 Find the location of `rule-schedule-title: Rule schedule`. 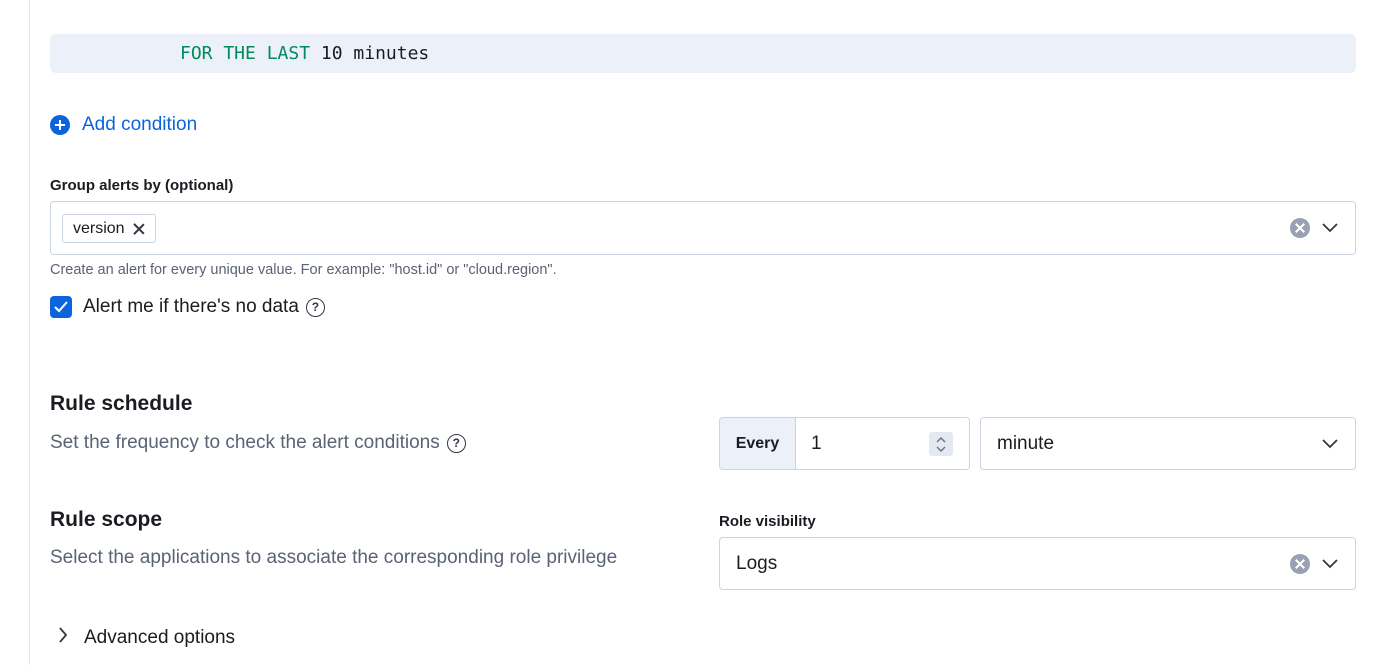

rule-schedule-title: Rule schedule is located at coordinates (121, 403).